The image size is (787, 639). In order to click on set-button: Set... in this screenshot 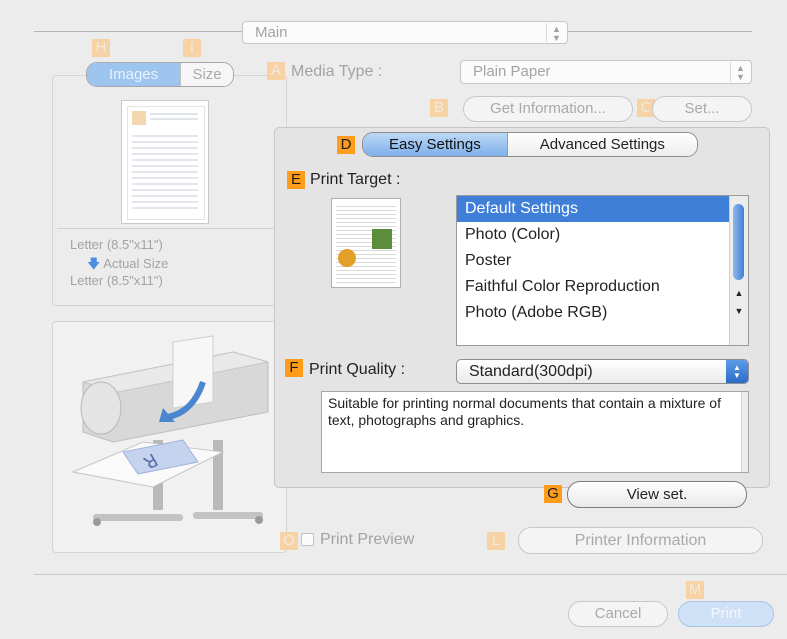, I will do `click(702, 109)`.